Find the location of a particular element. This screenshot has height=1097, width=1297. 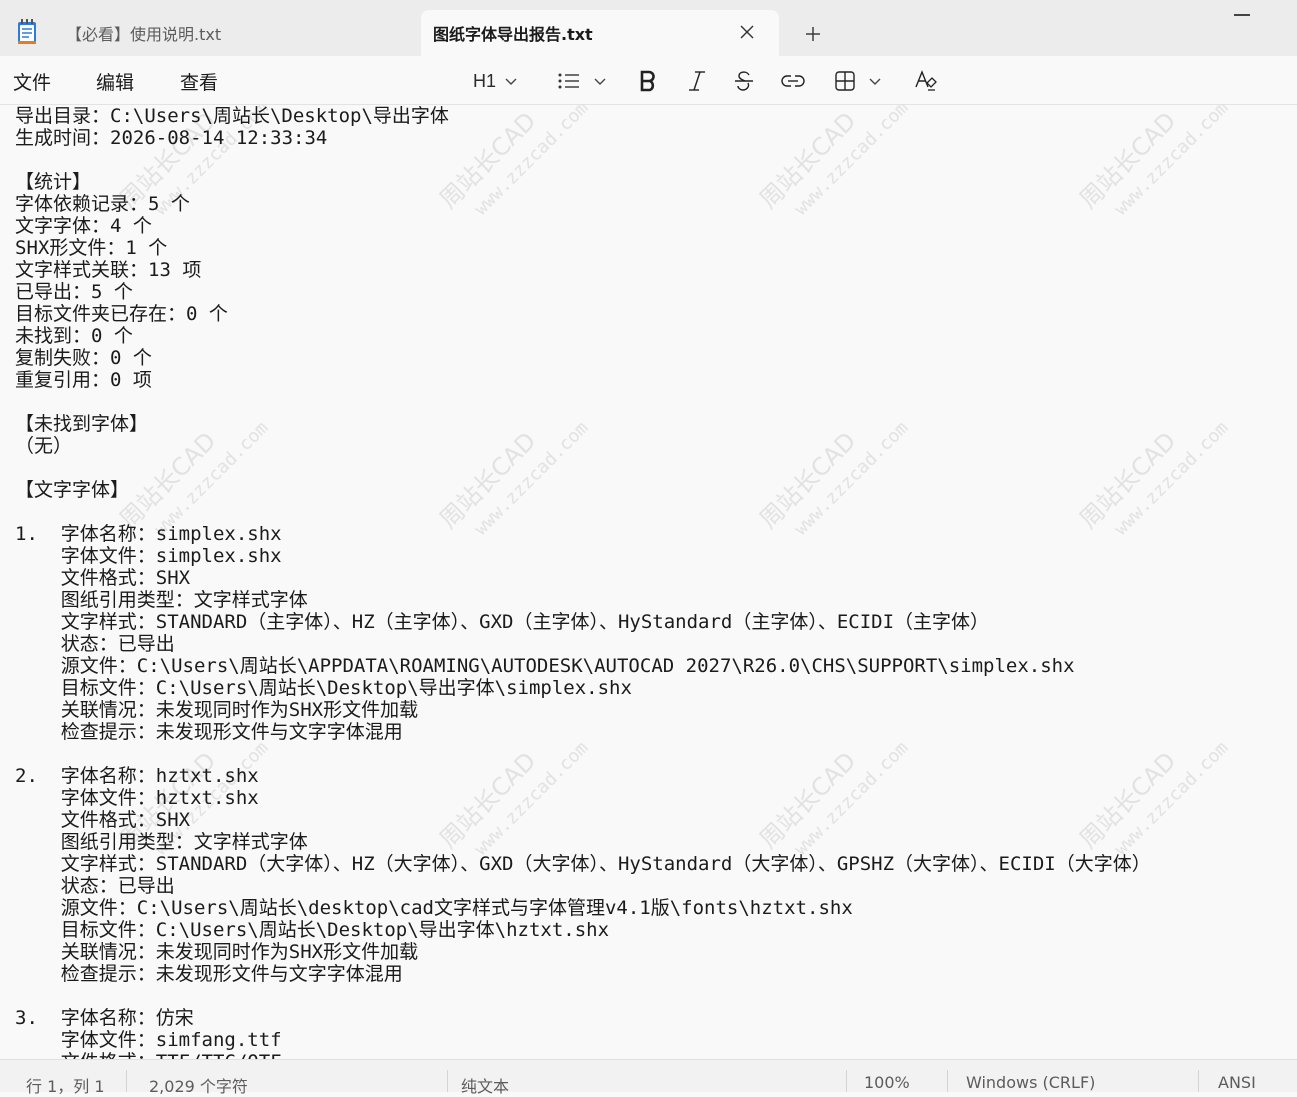

line-ending: Windows (CRLF) is located at coordinates (1030, 1082).